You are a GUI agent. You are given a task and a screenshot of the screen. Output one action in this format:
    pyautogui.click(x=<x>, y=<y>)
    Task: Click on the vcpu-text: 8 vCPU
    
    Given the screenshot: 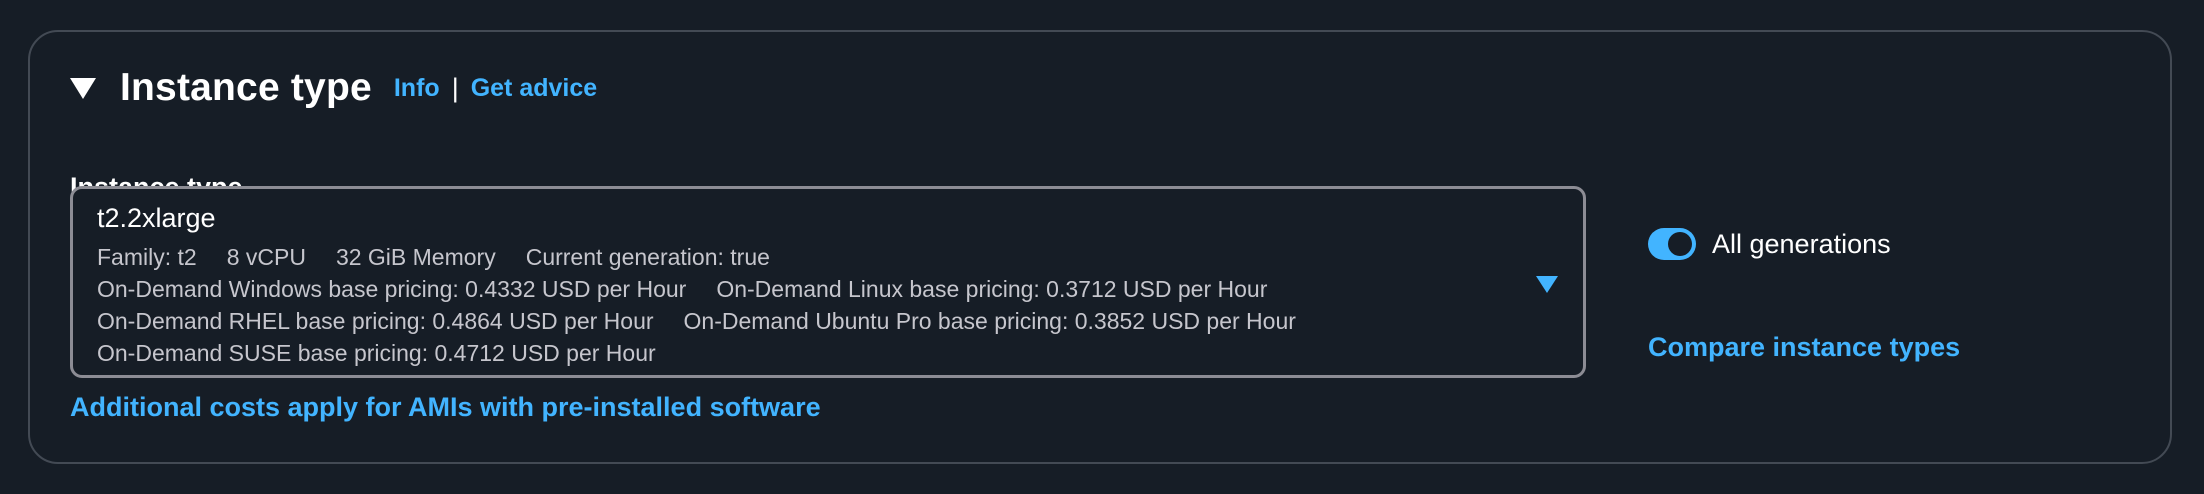 What is the action you would take?
    pyautogui.click(x=266, y=257)
    